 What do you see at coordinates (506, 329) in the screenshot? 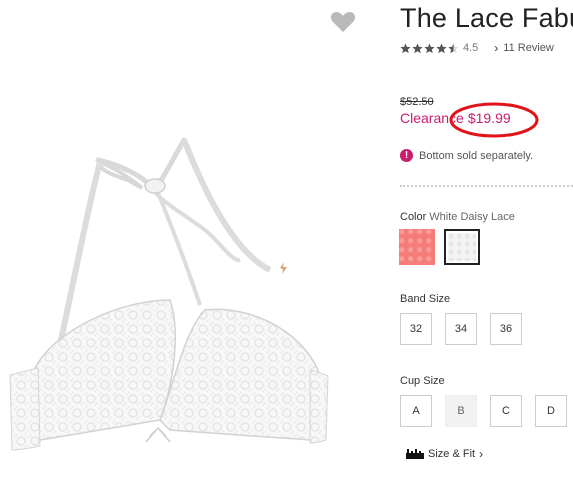
I see `band-size-option: 36` at bounding box center [506, 329].